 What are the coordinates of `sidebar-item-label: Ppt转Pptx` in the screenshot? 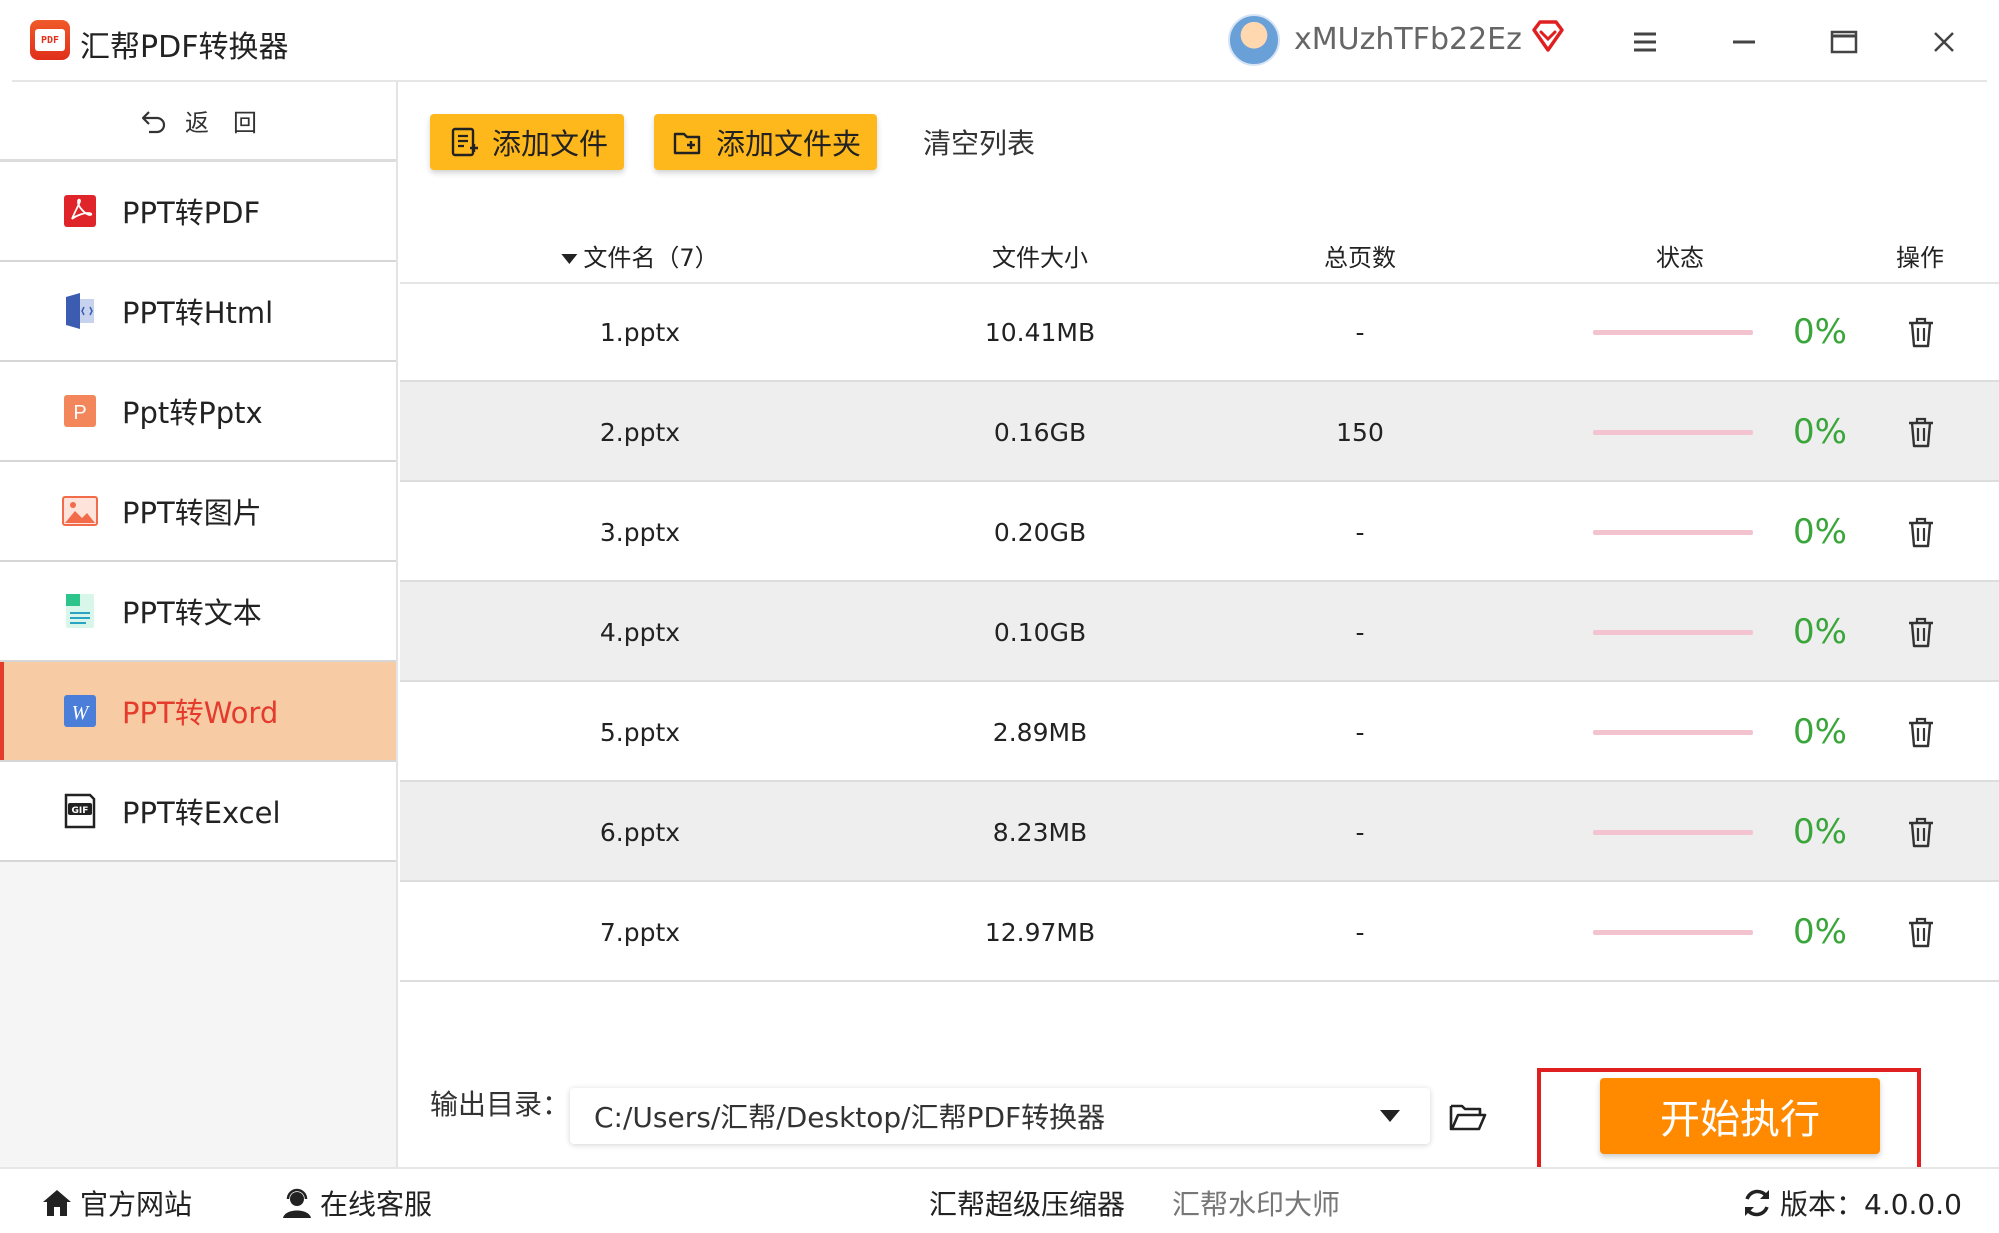 It's located at (192, 413).